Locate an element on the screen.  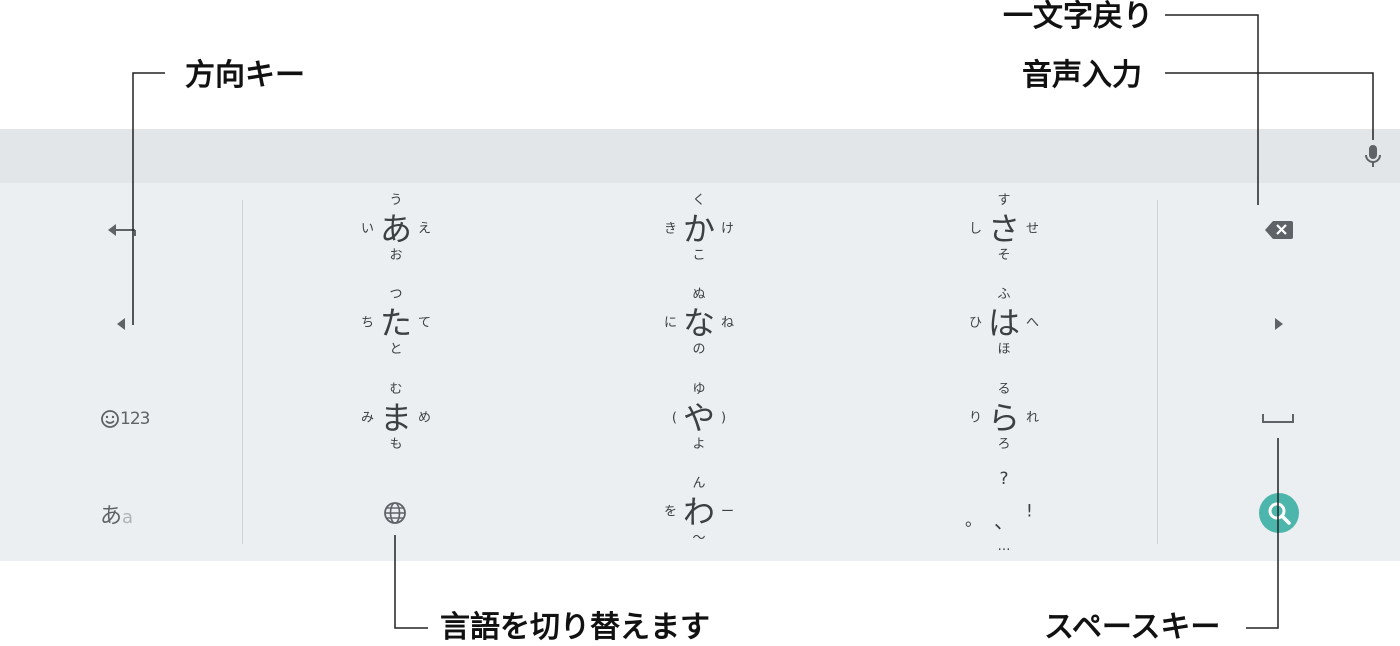
leader-line-language is located at coordinates (411, 582).